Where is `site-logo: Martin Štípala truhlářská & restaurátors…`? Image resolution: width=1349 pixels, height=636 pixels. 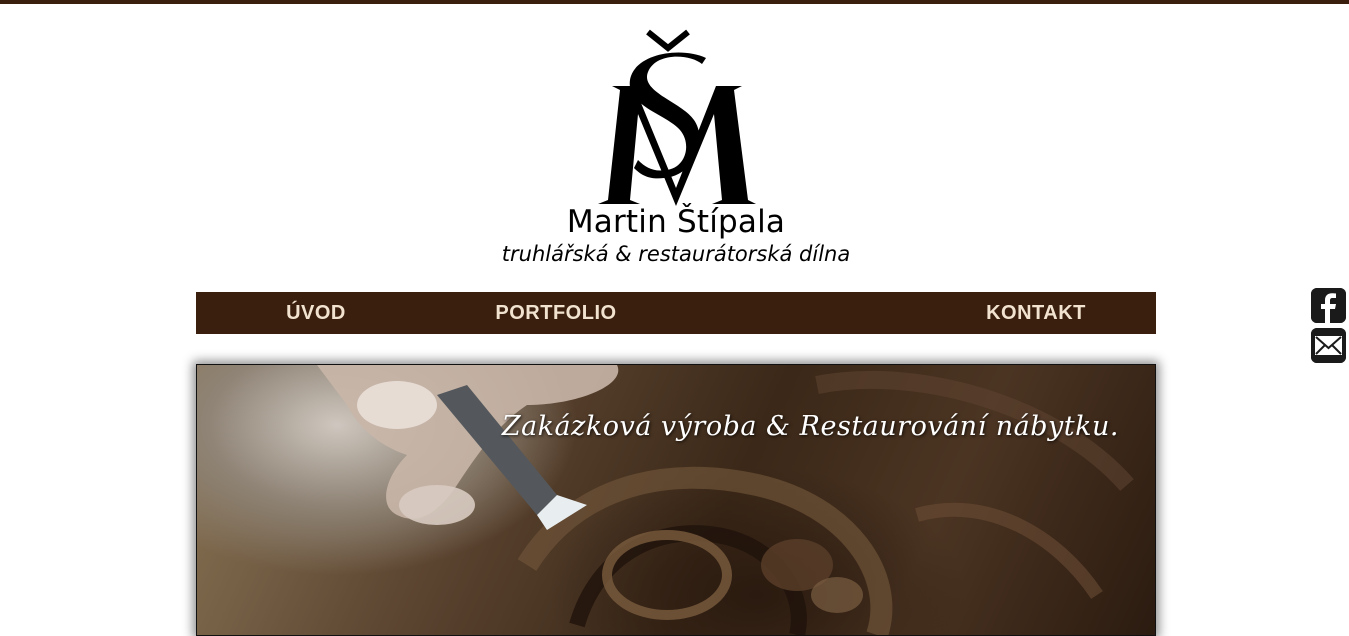 site-logo: Martin Štípala truhlářská & restaurátors… is located at coordinates (676, 150).